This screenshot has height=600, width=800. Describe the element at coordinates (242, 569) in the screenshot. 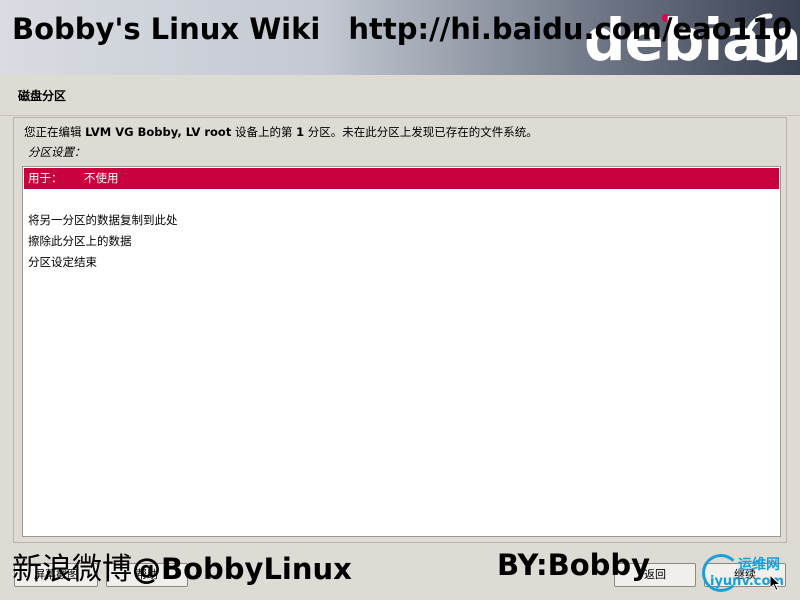

I see `weibo-handle: @BobbyLinux` at that location.